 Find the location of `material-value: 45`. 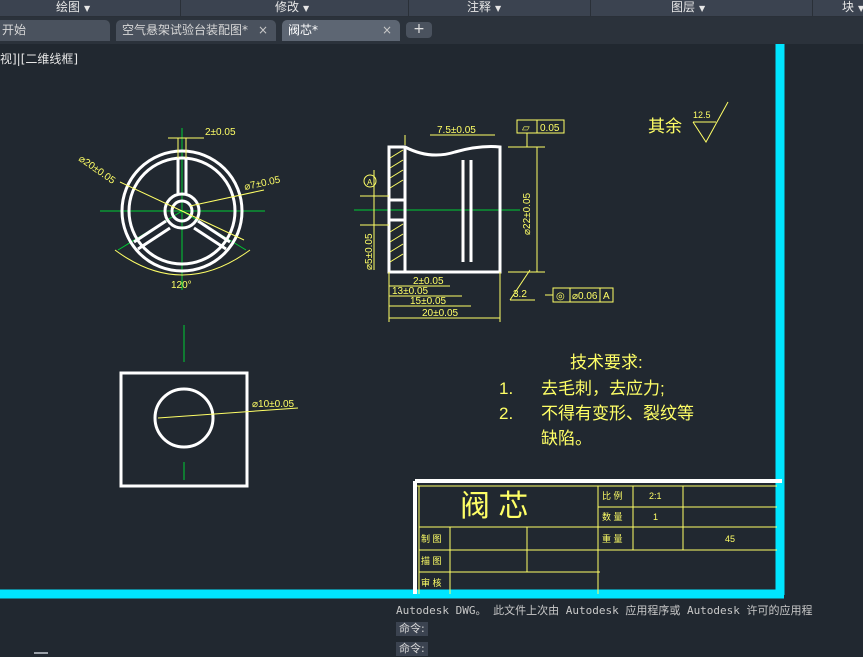

material-value: 45 is located at coordinates (730, 539).